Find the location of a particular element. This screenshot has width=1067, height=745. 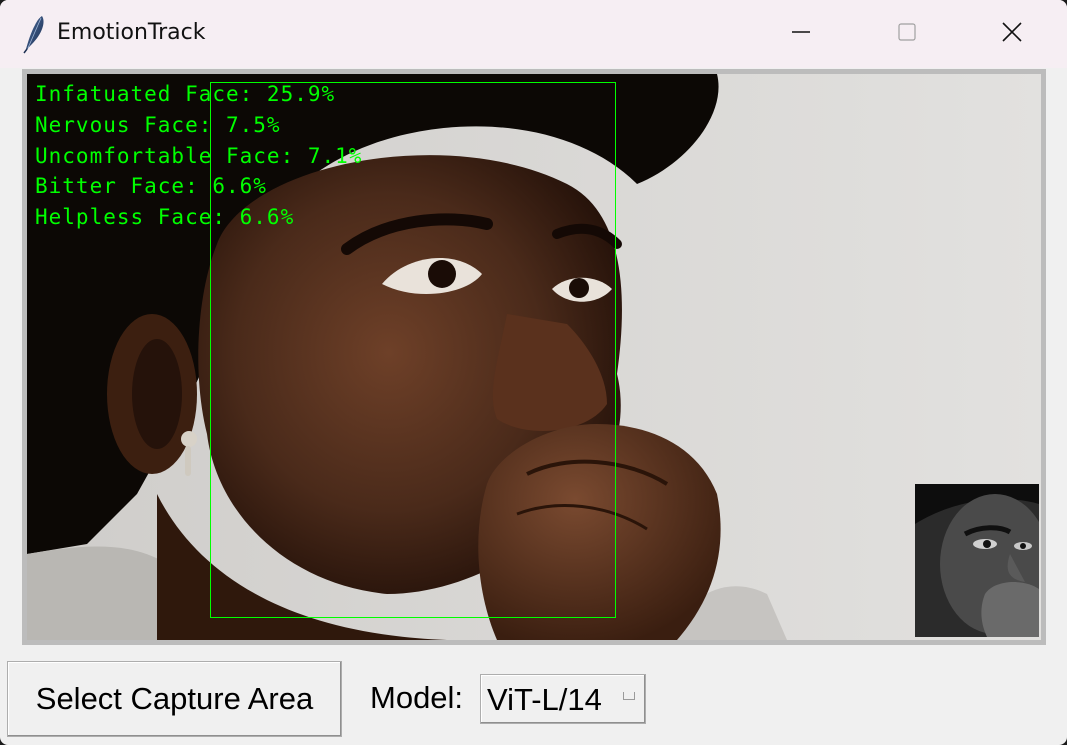

model-select: ViT-L/14 is located at coordinates (563, 699).